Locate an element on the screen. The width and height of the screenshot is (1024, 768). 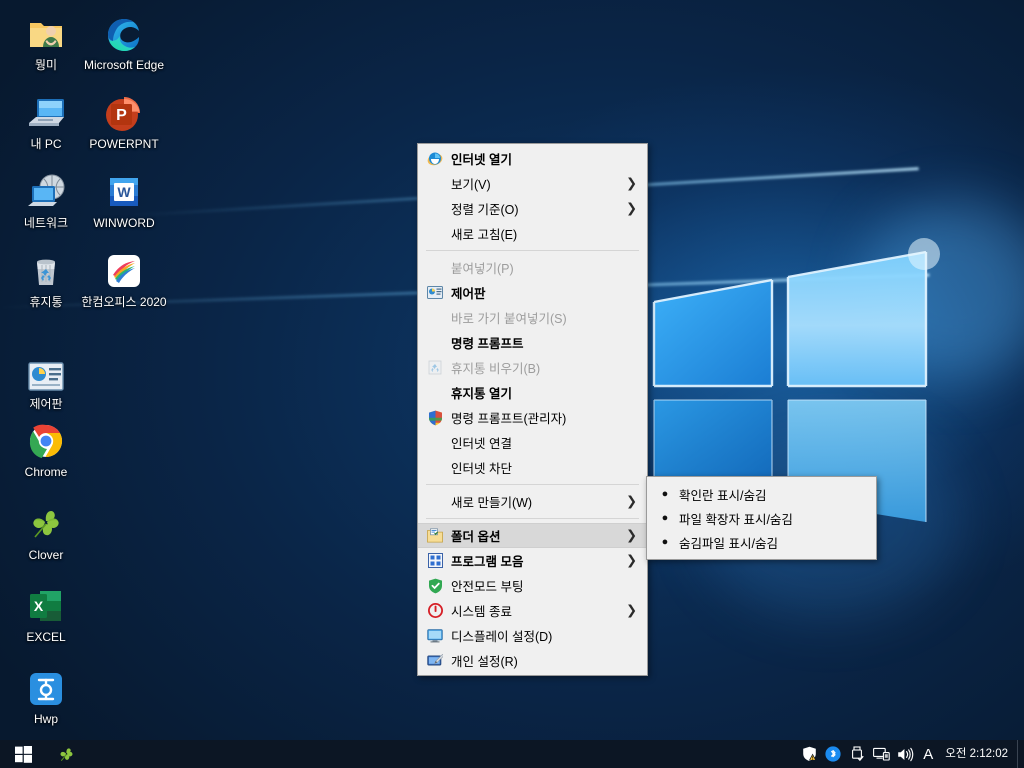
taskbar-clock: 오전 2:12:02 is located at coordinates (978, 754).